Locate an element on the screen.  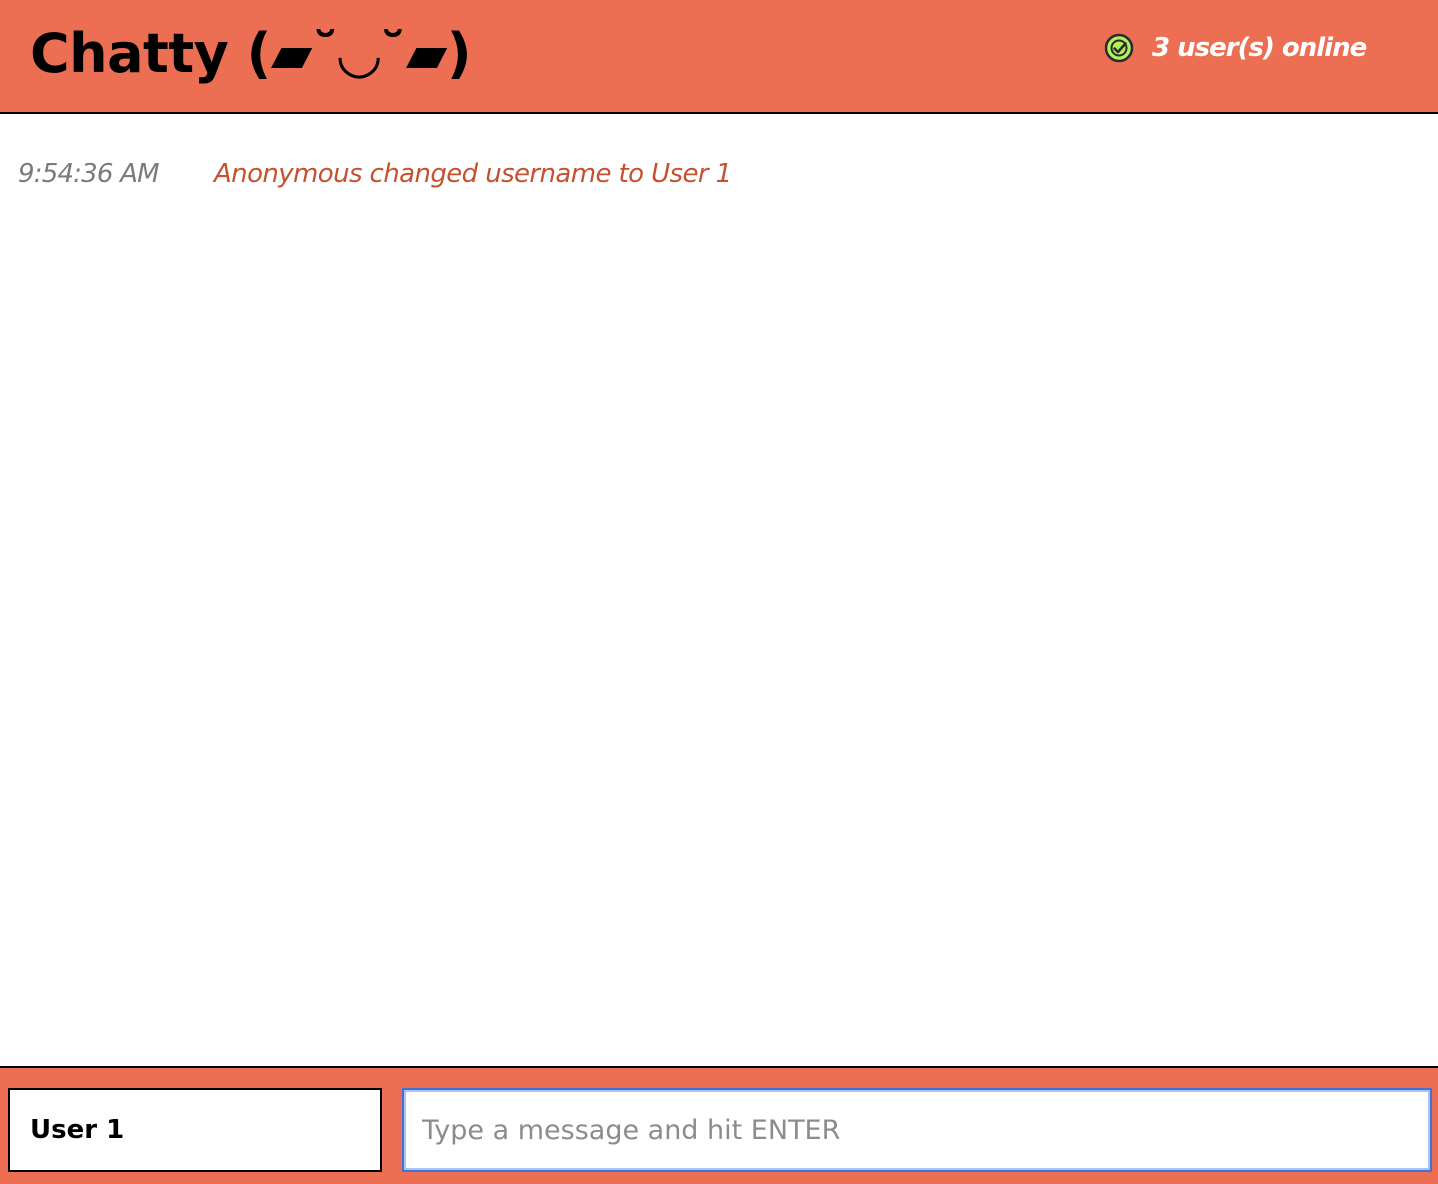
online-status: 3 user(s) online is located at coordinates (1235, 48).